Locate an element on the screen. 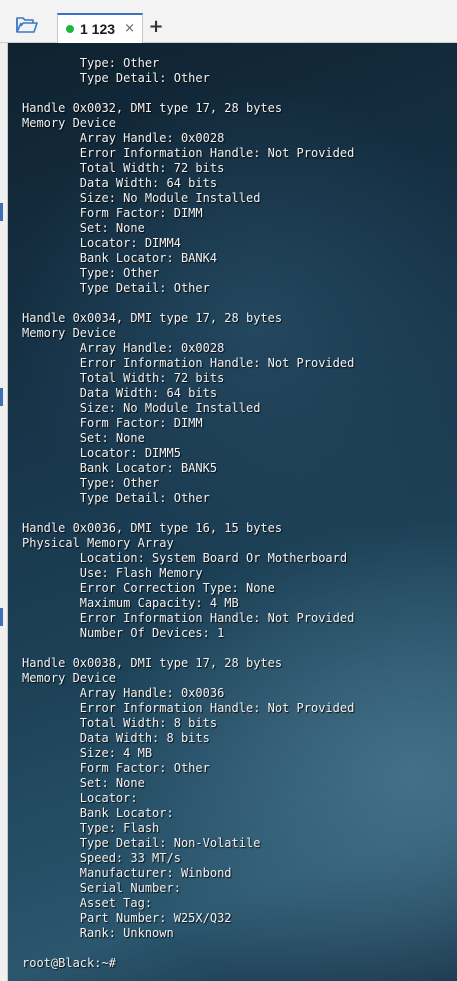 Image resolution: width=457 pixels, height=981 pixels. add-tab-button: + is located at coordinates (156, 26).